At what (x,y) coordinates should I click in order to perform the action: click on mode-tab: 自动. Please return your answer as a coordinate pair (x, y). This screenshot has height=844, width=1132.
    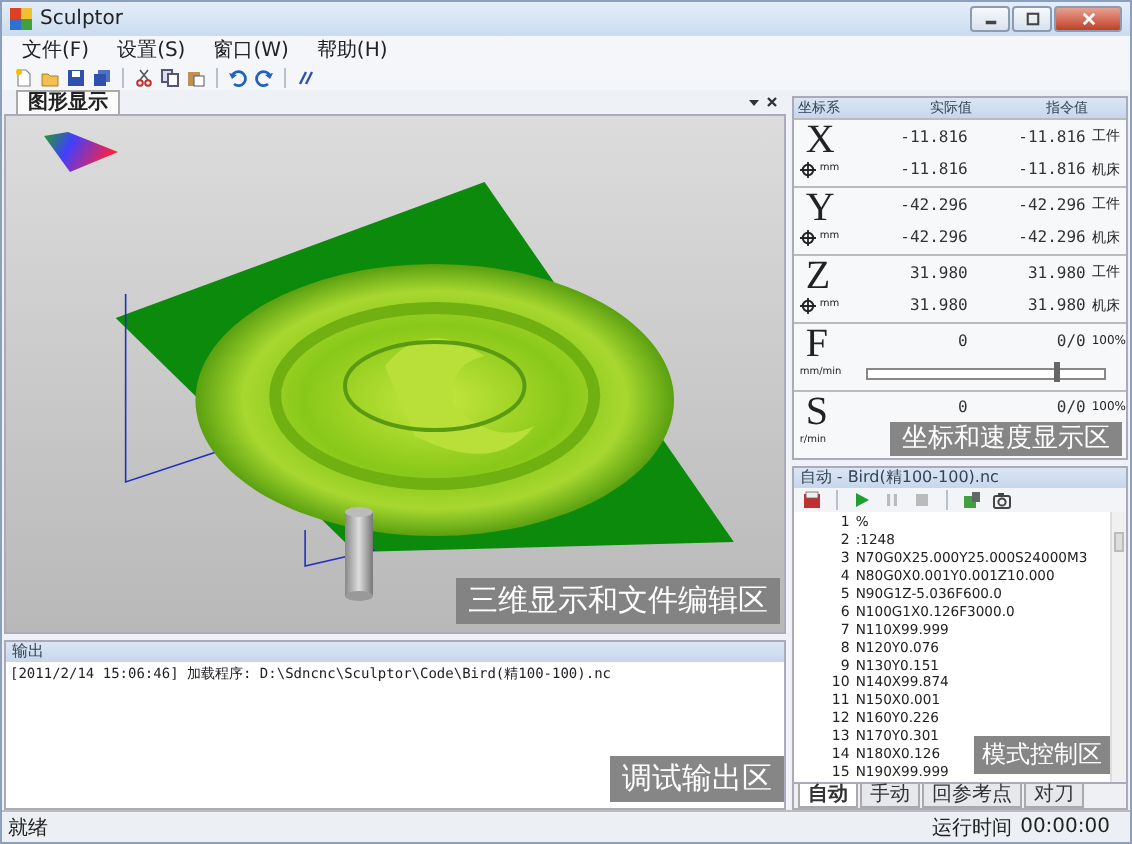
    Looking at the image, I should click on (827, 796).